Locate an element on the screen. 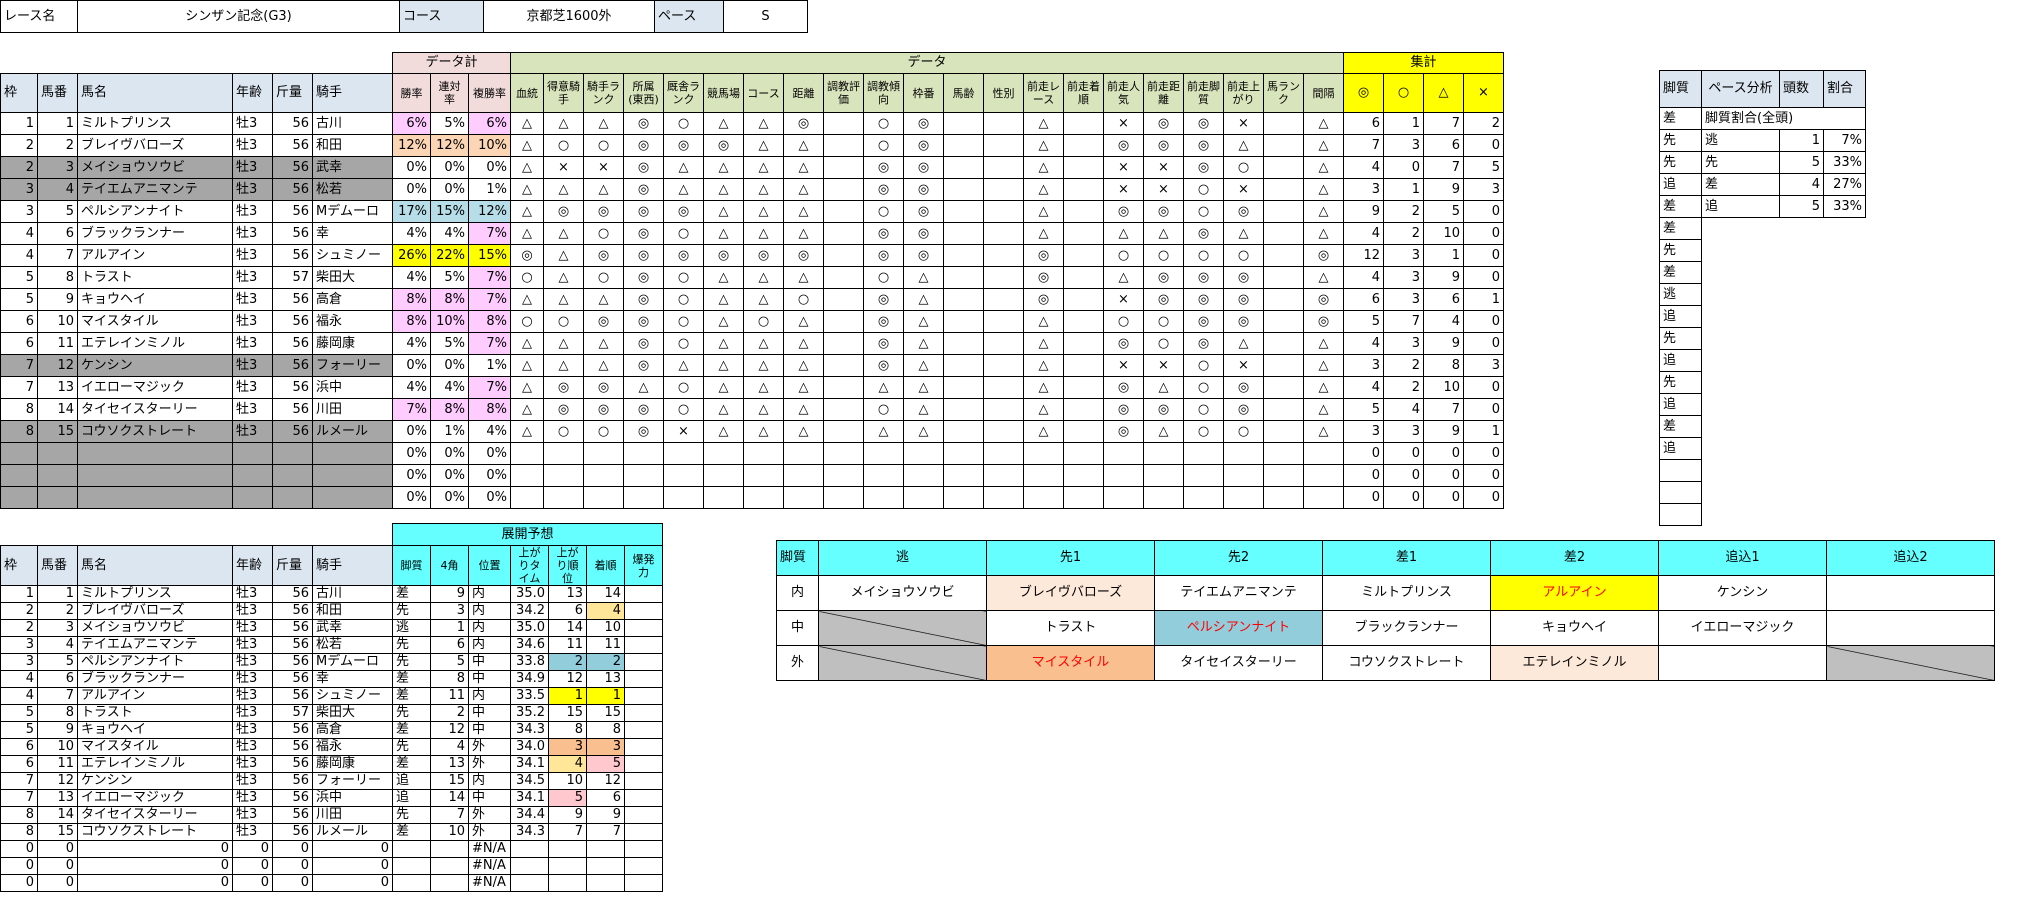 This screenshot has height=919, width=2041. waku-cell: 4 is located at coordinates (19, 696).